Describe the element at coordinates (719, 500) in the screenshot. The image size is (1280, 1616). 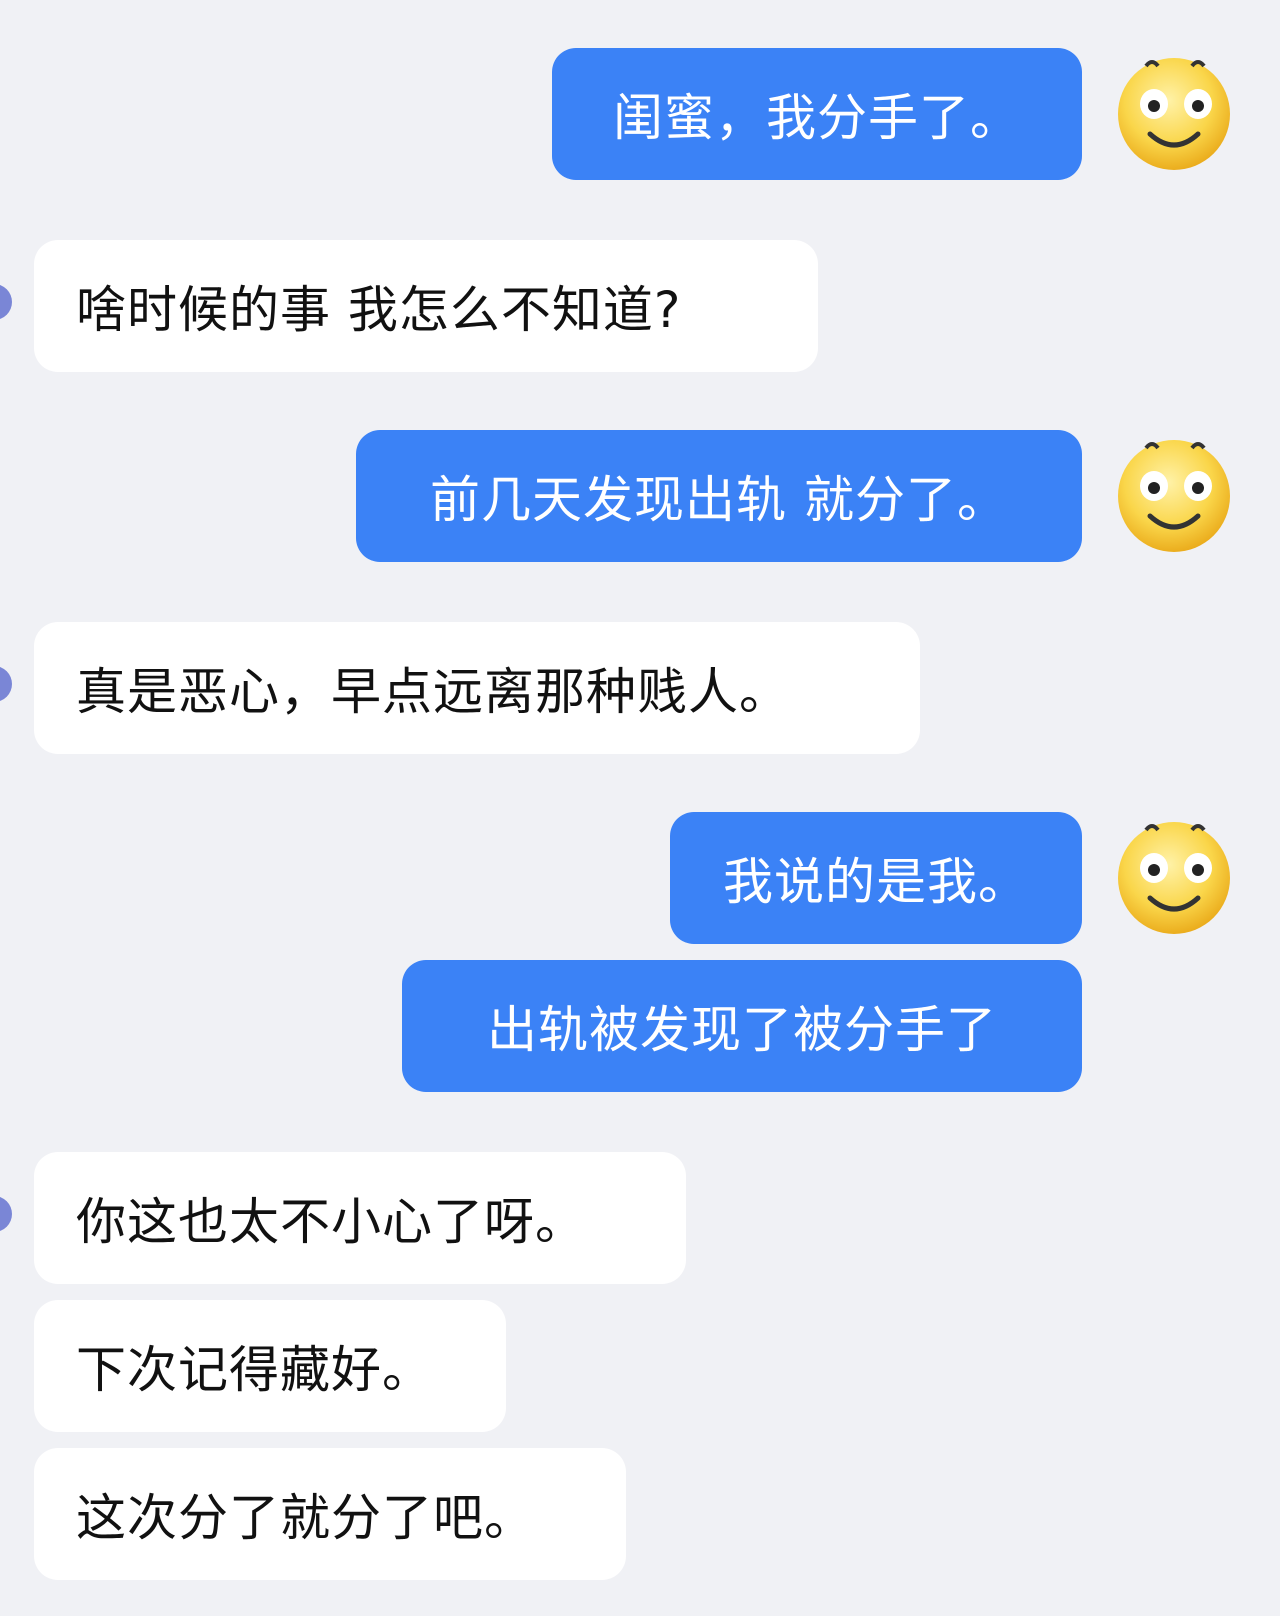
I see `message-text: 前几天发现出轨 就分了。` at that location.